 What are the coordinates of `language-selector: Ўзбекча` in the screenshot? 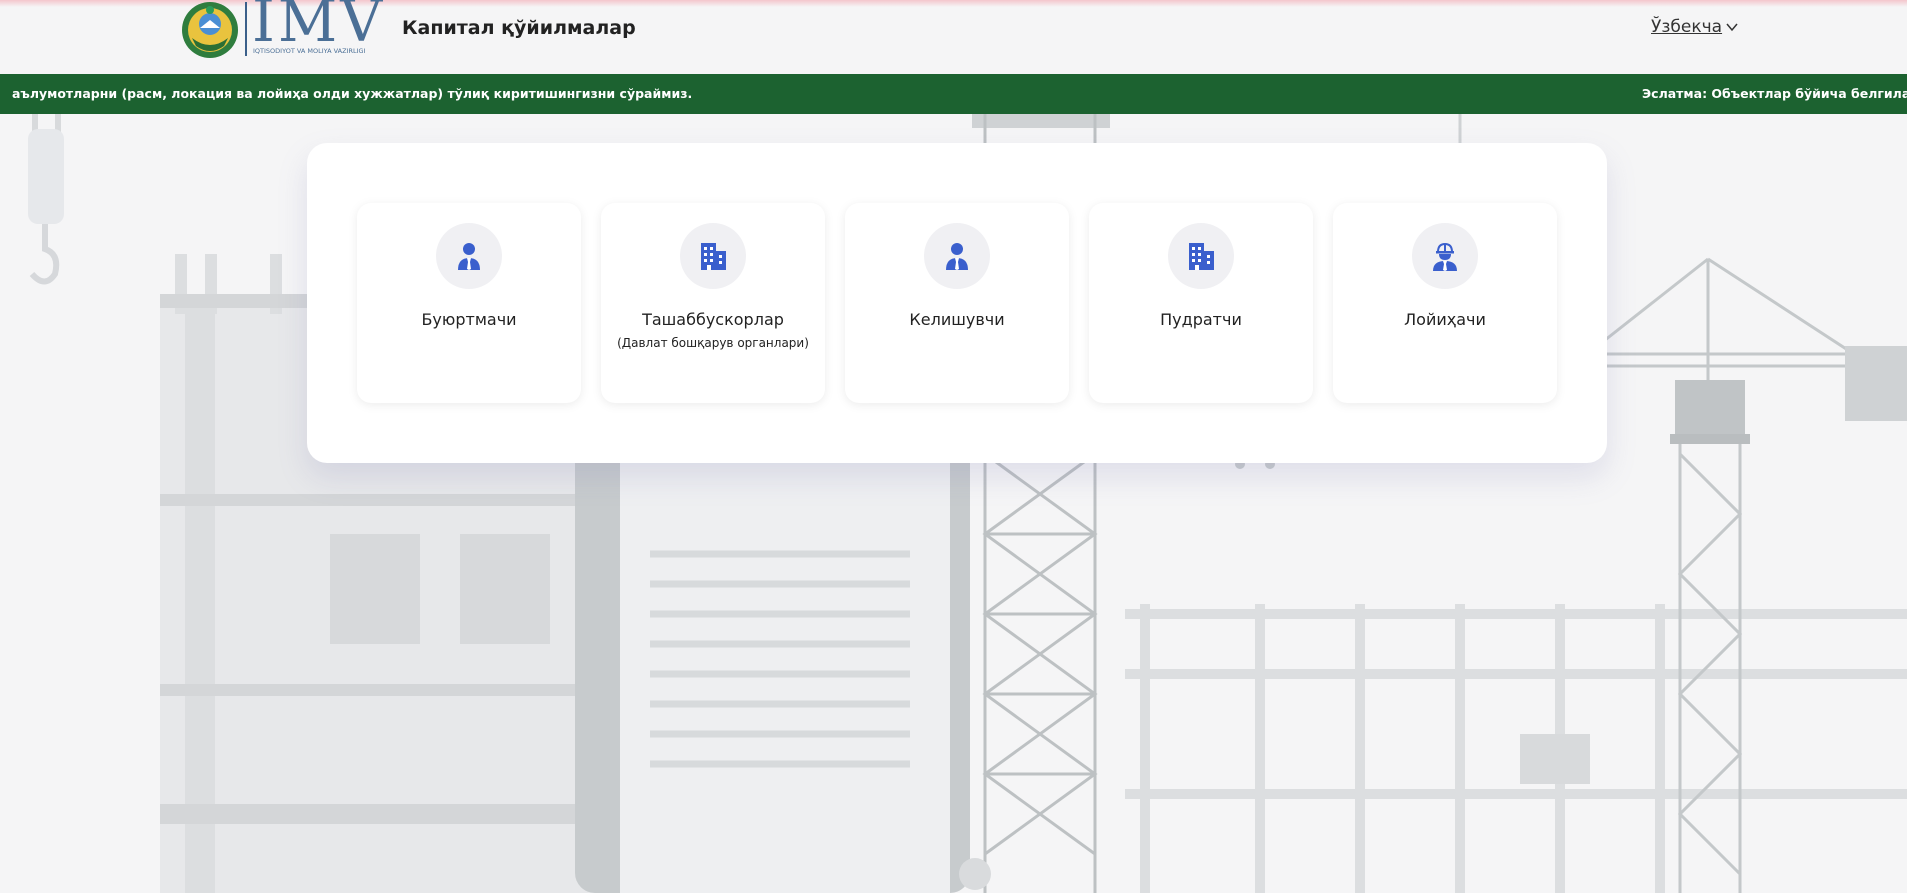 It's located at (1695, 27).